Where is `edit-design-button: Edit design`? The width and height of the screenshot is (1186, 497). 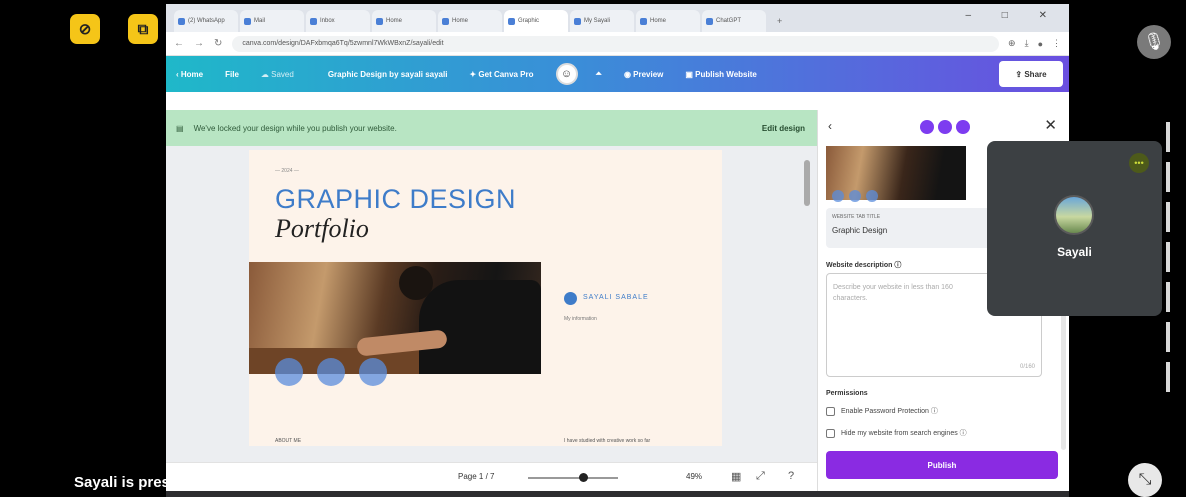
edit-design-button: Edit design is located at coordinates (783, 128).